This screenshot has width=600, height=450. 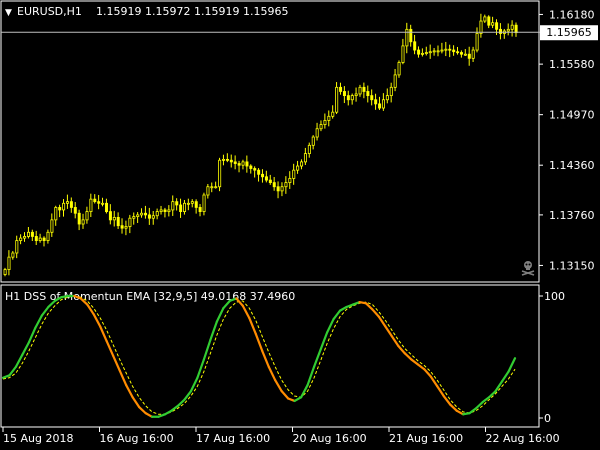 What do you see at coordinates (569, 32) in the screenshot?
I see `current-price-label: 1.15965` at bounding box center [569, 32].